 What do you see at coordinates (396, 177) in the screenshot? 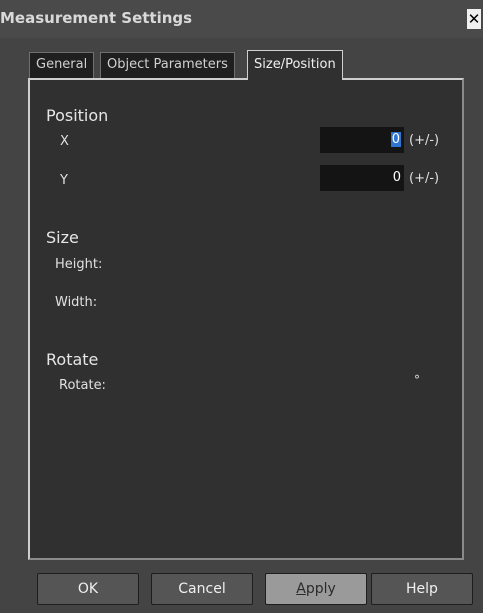
I see `y-value: 0` at bounding box center [396, 177].